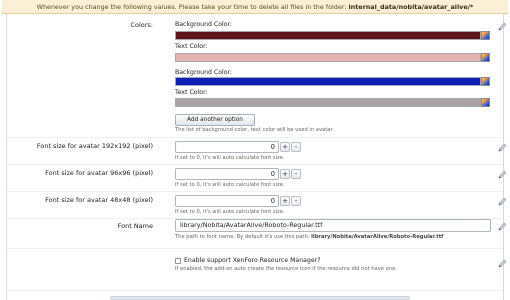 This screenshot has height=300, width=510. I want to click on footer-bar, so click(260, 298).